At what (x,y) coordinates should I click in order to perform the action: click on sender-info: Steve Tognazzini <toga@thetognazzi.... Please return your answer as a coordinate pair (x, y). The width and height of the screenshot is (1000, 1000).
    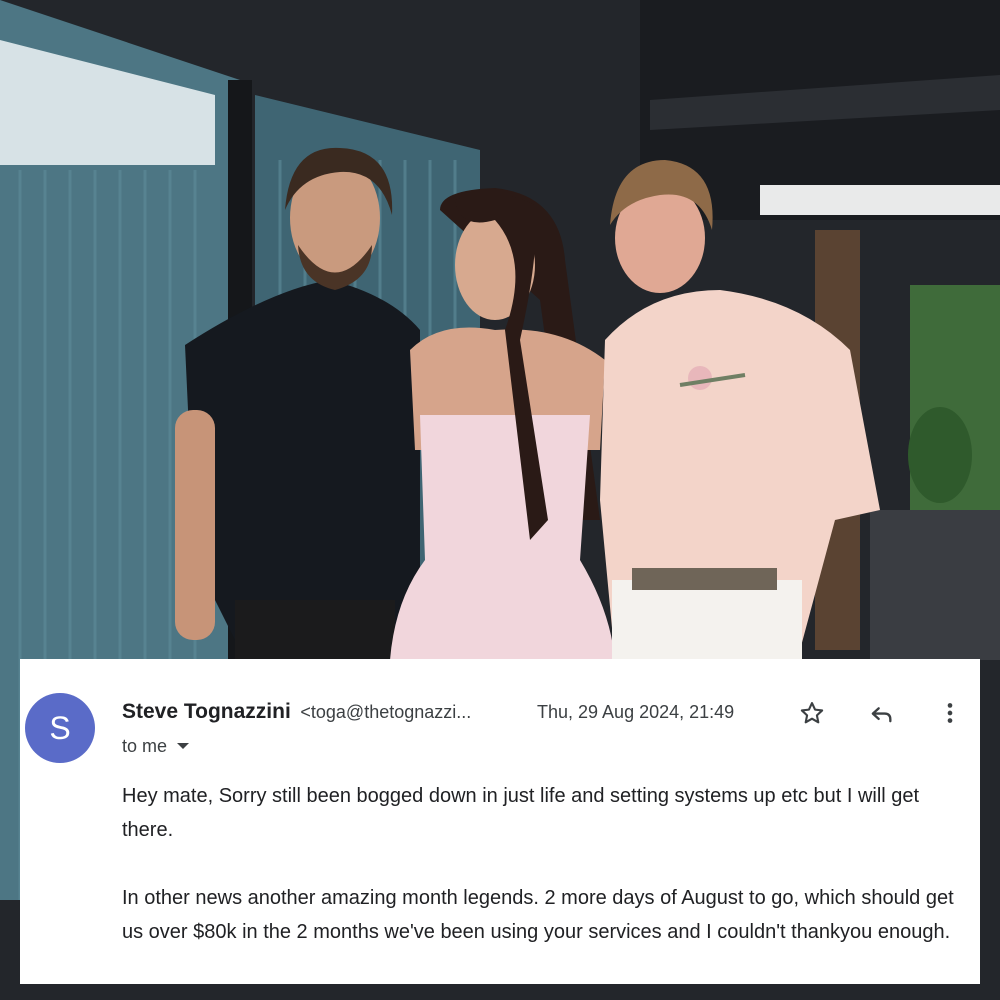
    Looking at the image, I should click on (296, 712).